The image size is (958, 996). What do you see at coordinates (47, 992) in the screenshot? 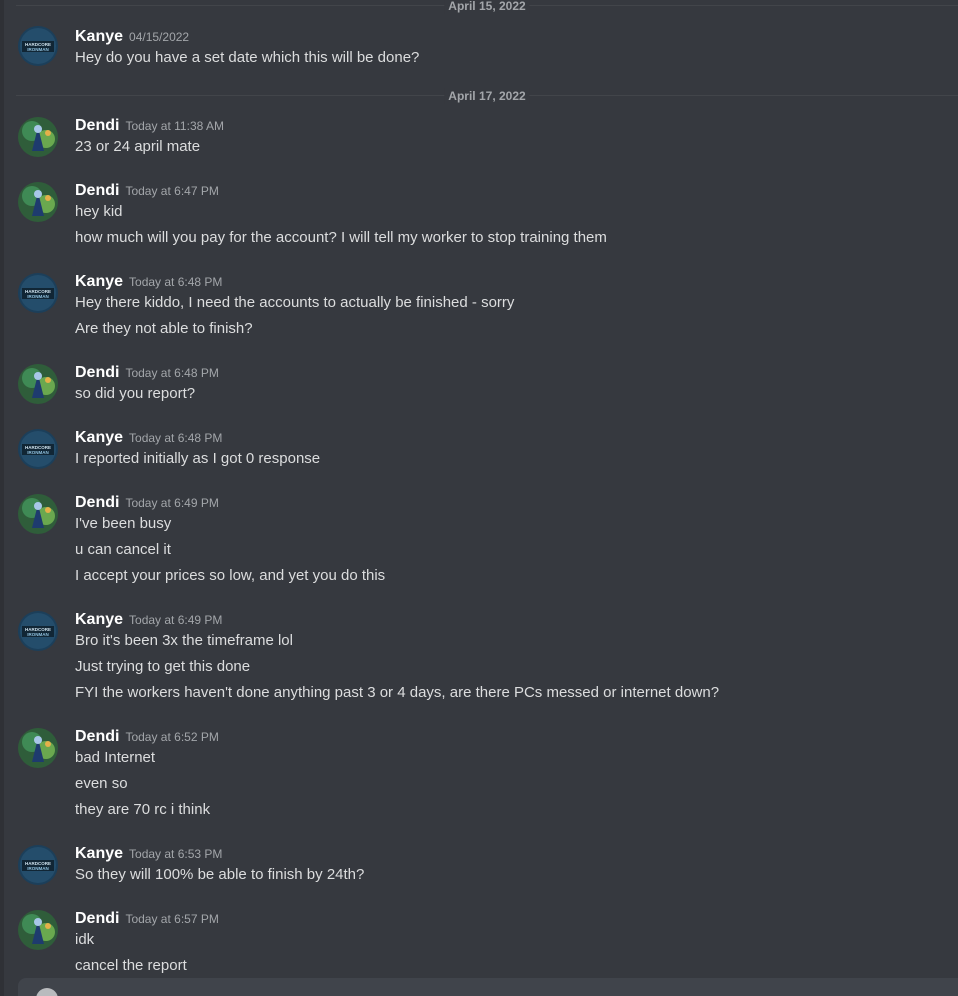
I see `add-attachment-icon` at bounding box center [47, 992].